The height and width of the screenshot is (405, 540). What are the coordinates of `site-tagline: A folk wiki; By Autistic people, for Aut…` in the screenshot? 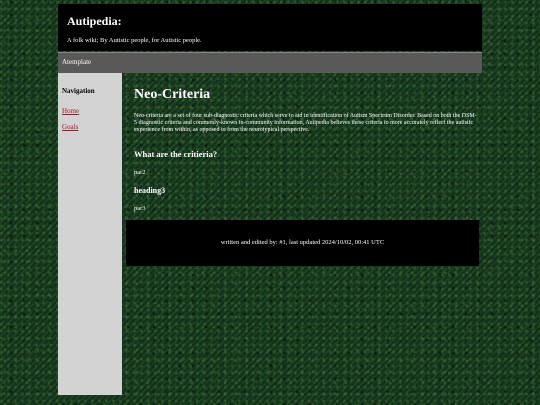 It's located at (134, 40).